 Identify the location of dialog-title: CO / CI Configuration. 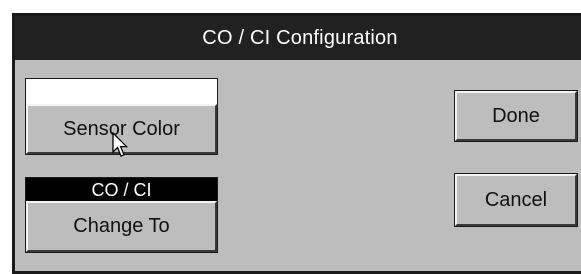
(300, 37).